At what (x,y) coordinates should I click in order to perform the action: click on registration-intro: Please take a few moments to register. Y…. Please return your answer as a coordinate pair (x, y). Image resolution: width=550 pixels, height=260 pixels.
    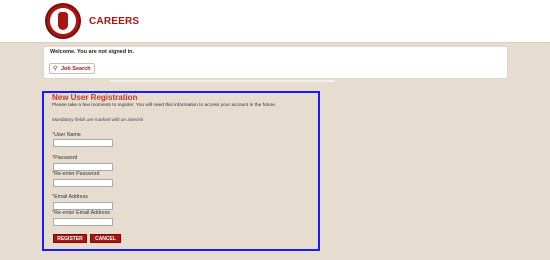
    Looking at the image, I should click on (164, 105).